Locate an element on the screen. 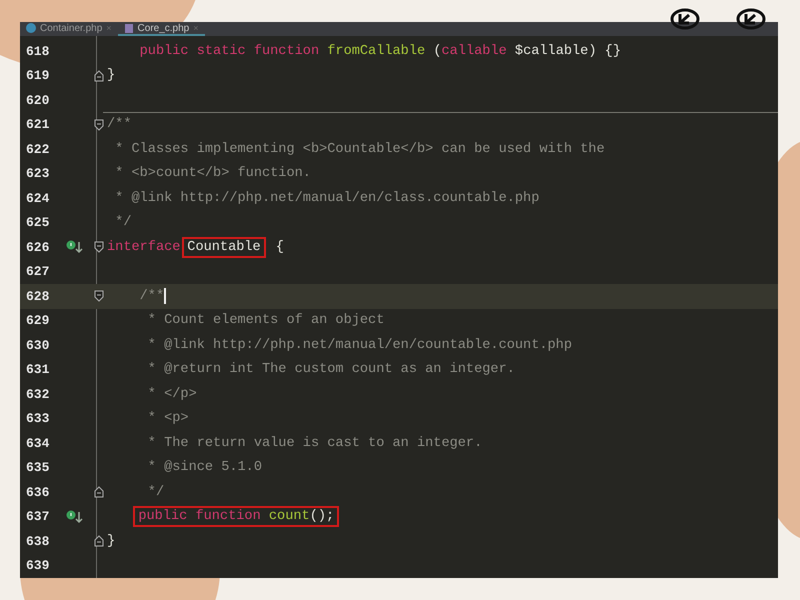 The height and width of the screenshot is (600, 800). line-number: 628 is located at coordinates (37, 296).